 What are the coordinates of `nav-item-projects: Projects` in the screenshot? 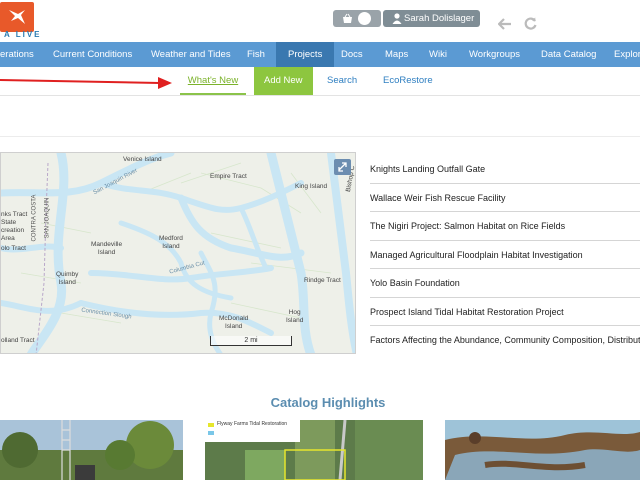 It's located at (305, 54).